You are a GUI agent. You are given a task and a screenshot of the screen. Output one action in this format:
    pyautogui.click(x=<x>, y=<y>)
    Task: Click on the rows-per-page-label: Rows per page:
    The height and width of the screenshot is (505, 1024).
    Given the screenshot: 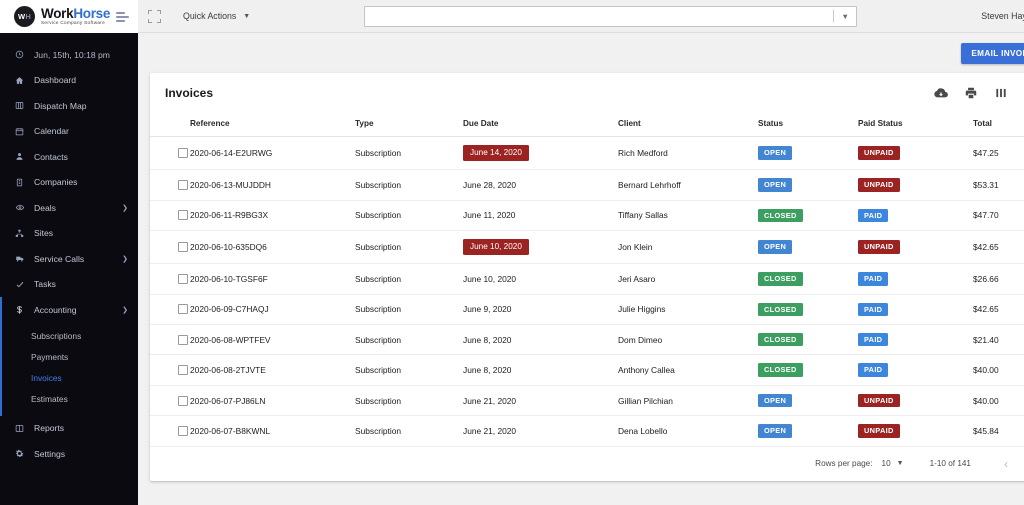 What is the action you would take?
    pyautogui.click(x=844, y=464)
    